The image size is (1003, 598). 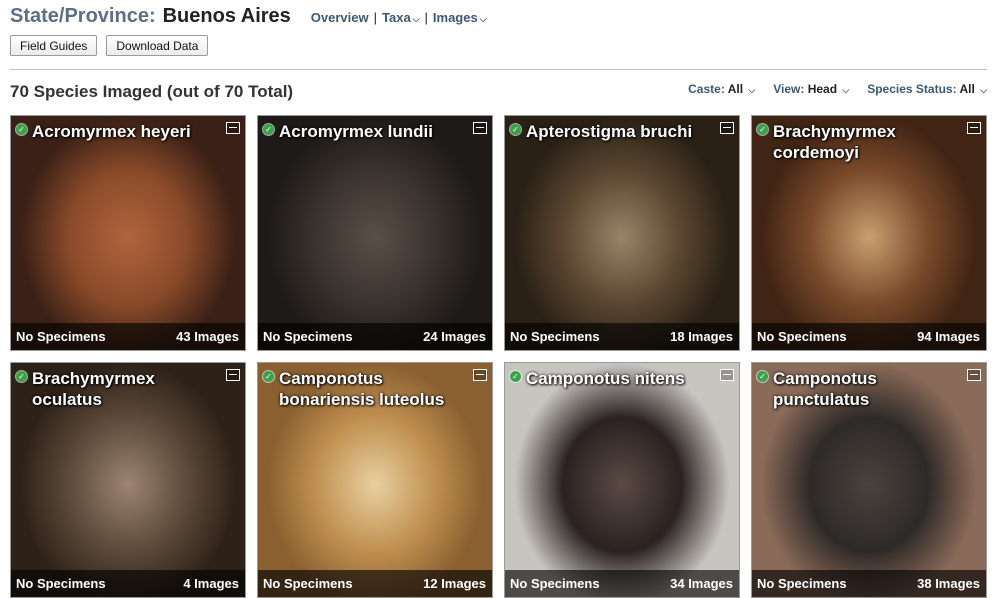 What do you see at coordinates (498, 69) in the screenshot?
I see `divider` at bounding box center [498, 69].